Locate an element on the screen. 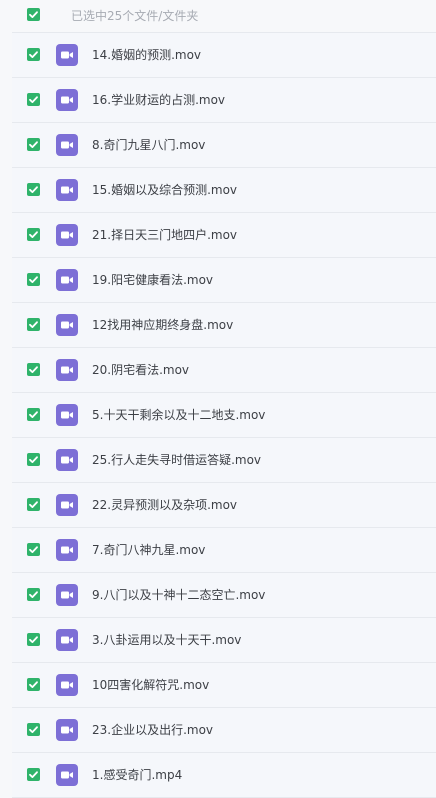 Image resolution: width=436 pixels, height=798 pixels. file-name: 21.择日天三门地四户.mov is located at coordinates (165, 235).